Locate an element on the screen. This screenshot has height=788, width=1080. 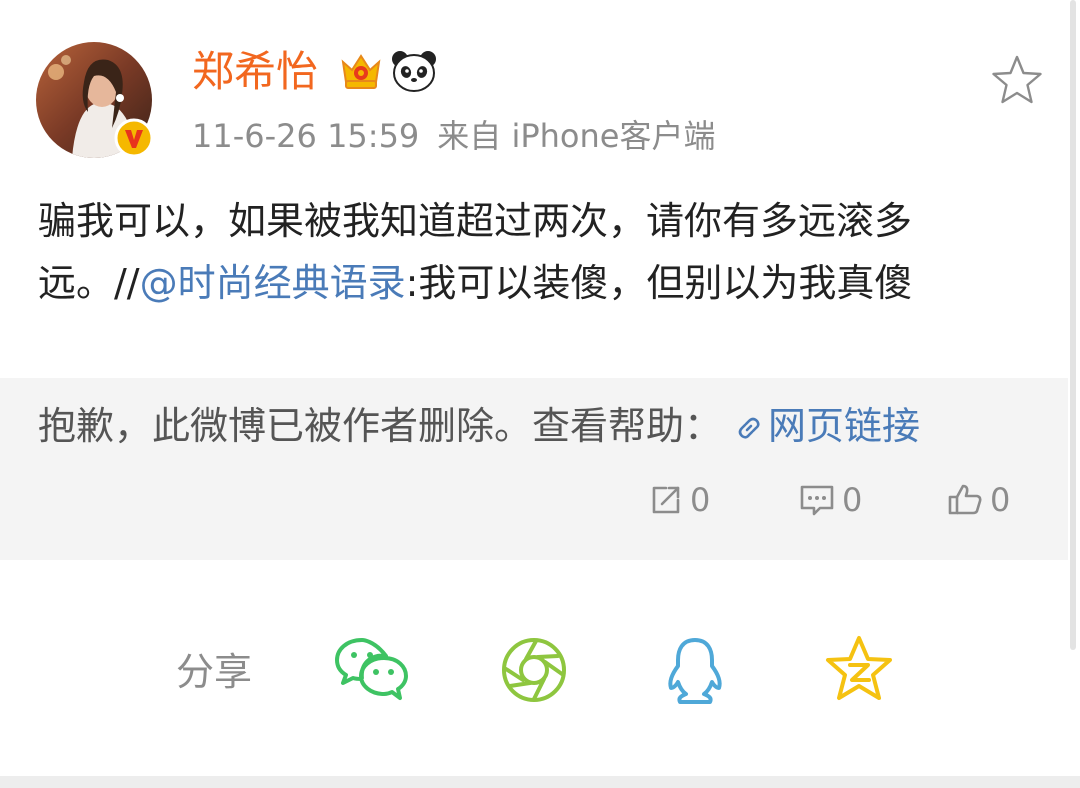
repost-button: 0 is located at coordinates (679, 500).